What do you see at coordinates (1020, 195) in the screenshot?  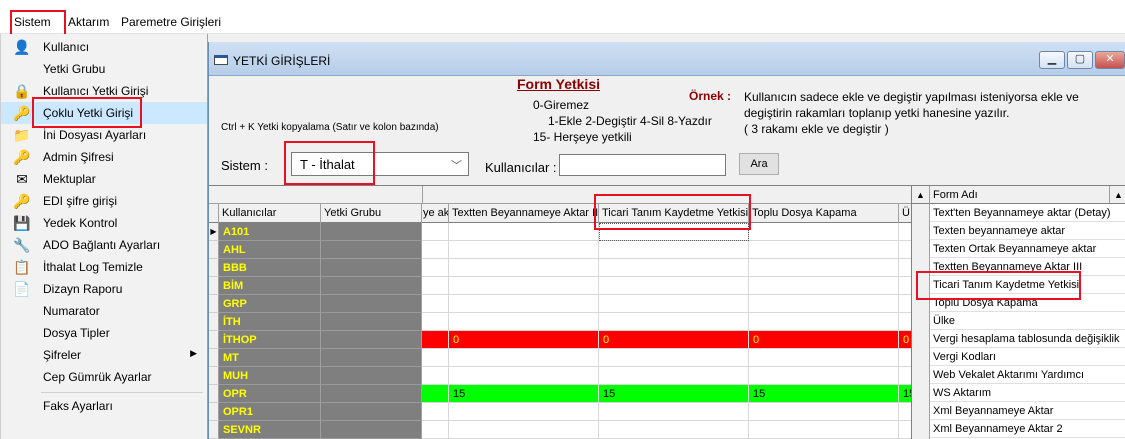 I see `form-adi-header: Form Adı` at bounding box center [1020, 195].